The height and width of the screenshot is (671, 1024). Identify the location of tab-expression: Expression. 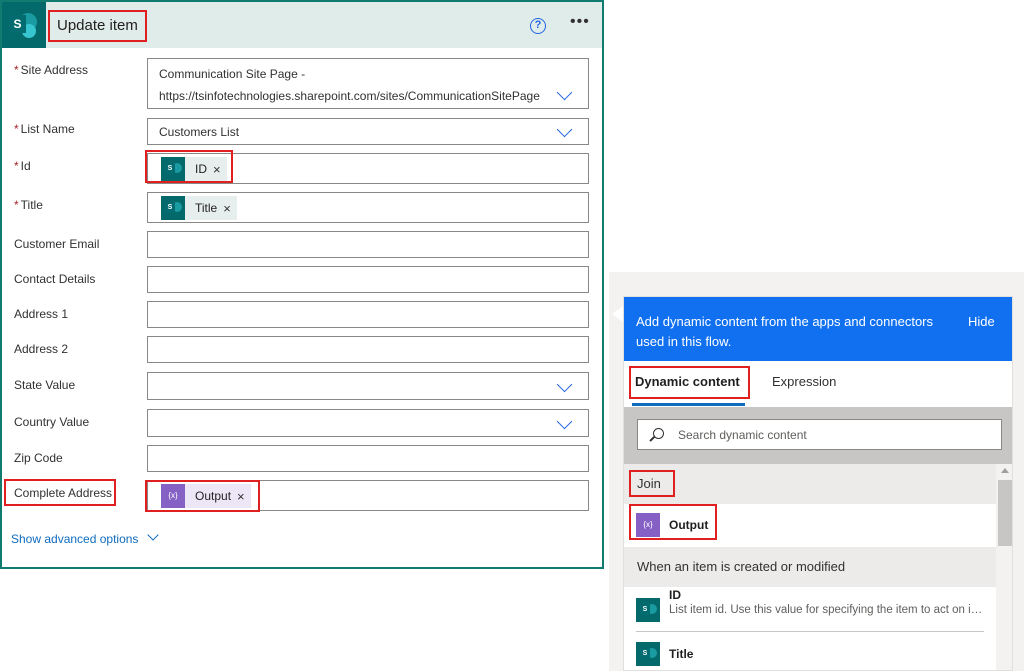
(804, 381).